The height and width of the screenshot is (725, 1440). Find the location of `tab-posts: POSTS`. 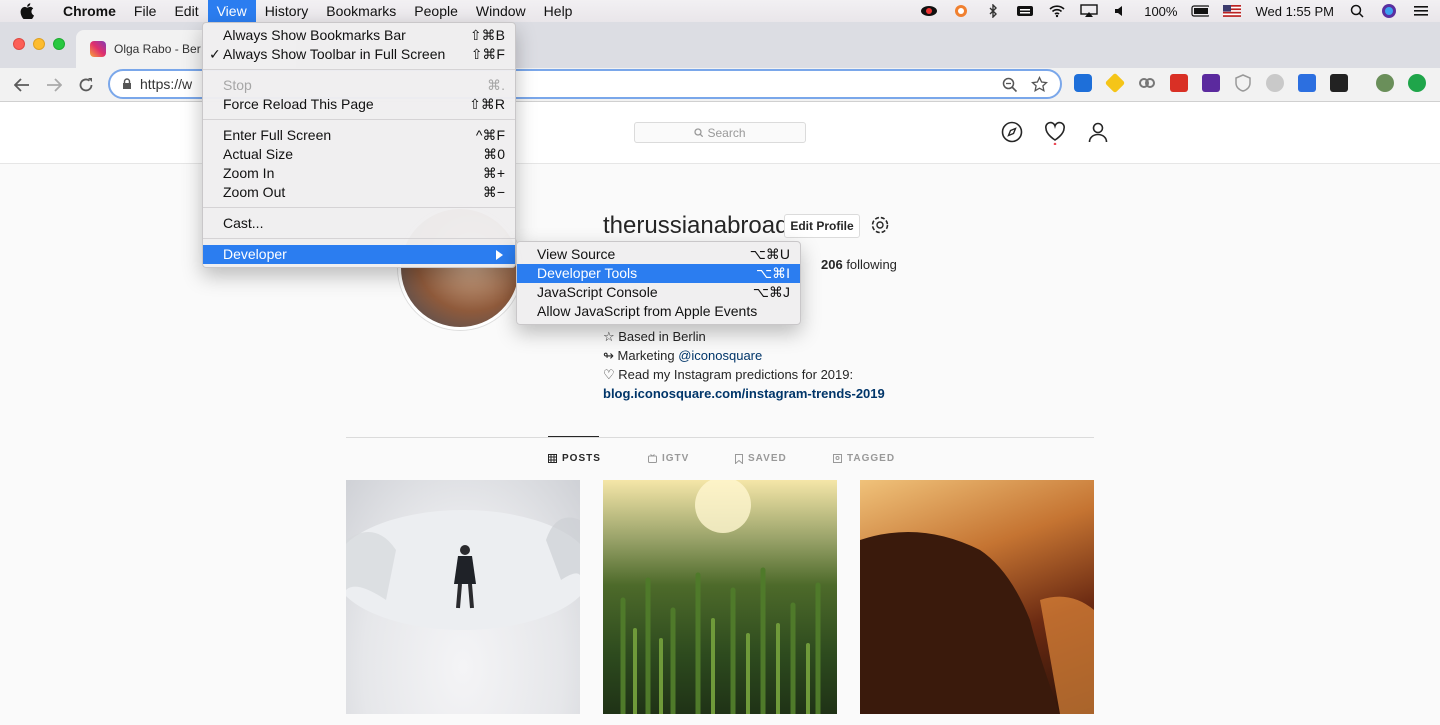

tab-posts: POSTS is located at coordinates (574, 458).